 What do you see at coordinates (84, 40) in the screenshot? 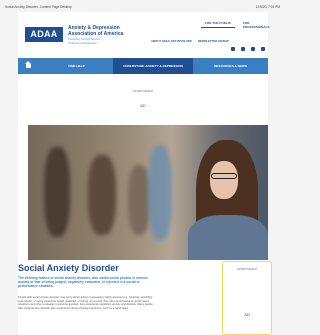
I see `tagline-line1: Promoting Through Science,` at bounding box center [84, 40].